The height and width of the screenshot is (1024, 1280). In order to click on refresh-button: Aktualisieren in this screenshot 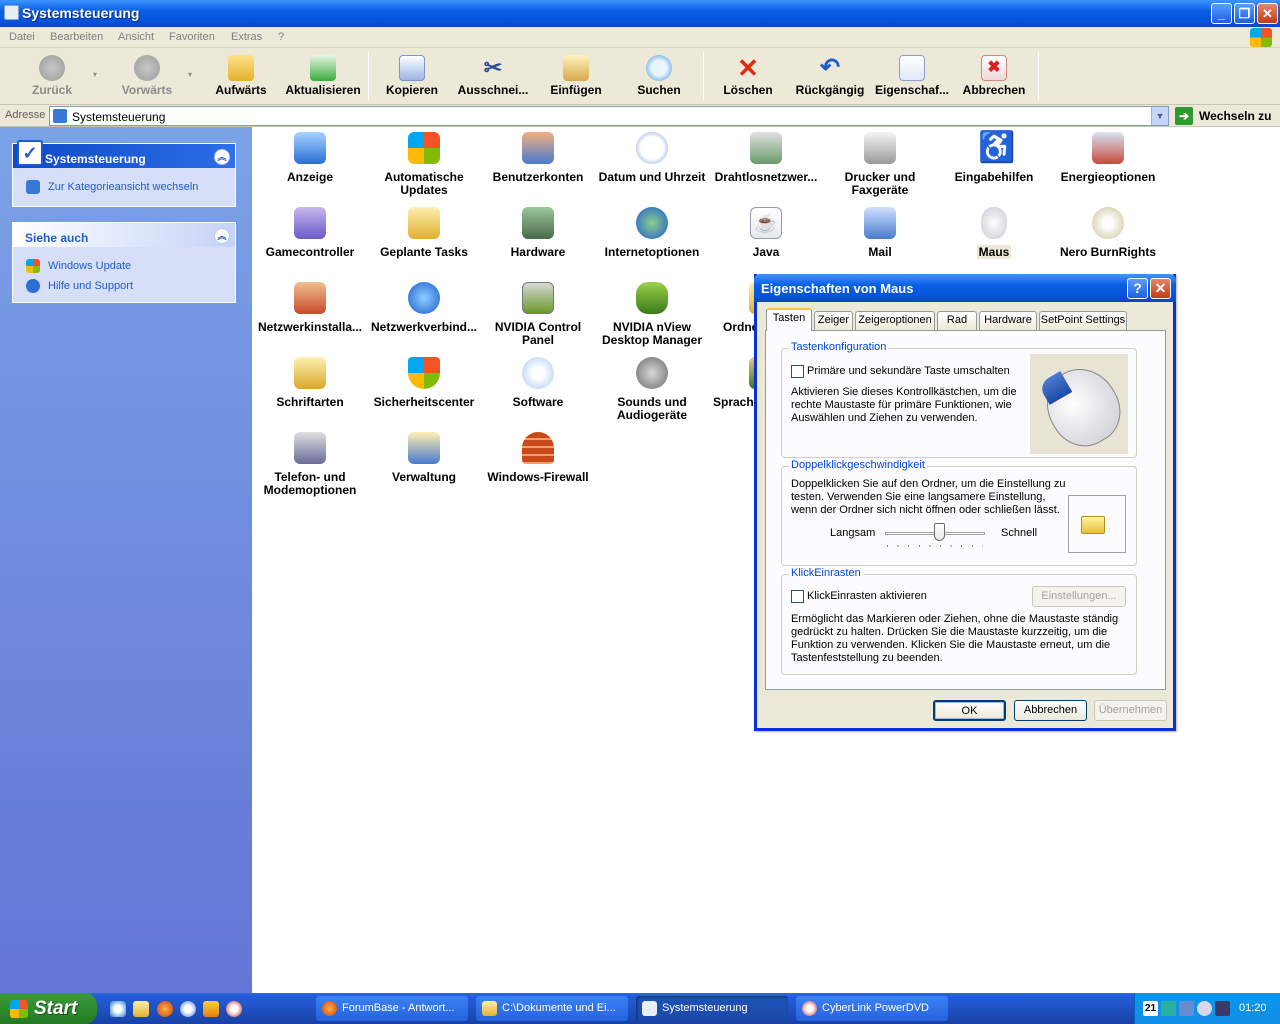, I will do `click(323, 76)`.